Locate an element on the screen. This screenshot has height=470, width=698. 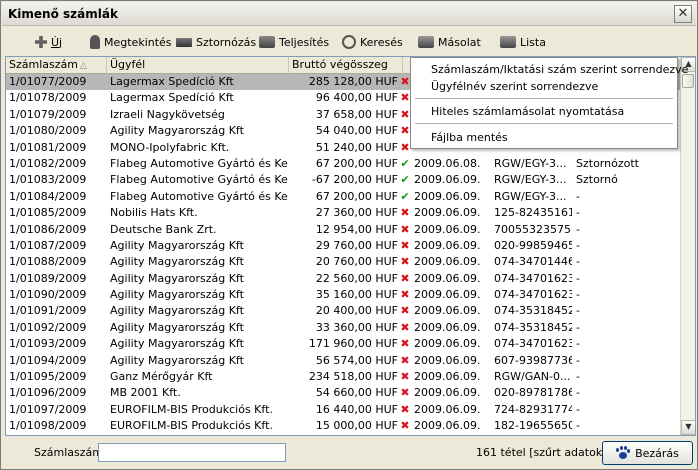
reference-cell: 074-34701446 is located at coordinates (533, 262).